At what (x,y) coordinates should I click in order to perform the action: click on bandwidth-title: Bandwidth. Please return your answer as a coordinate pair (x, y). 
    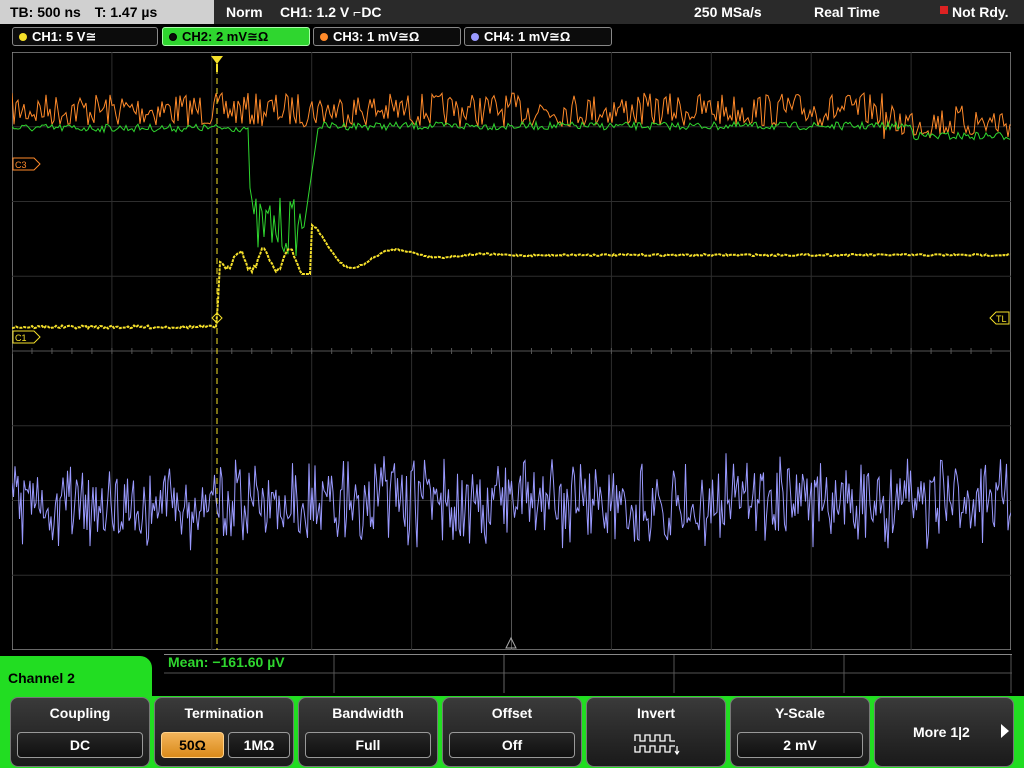
    Looking at the image, I should click on (368, 713).